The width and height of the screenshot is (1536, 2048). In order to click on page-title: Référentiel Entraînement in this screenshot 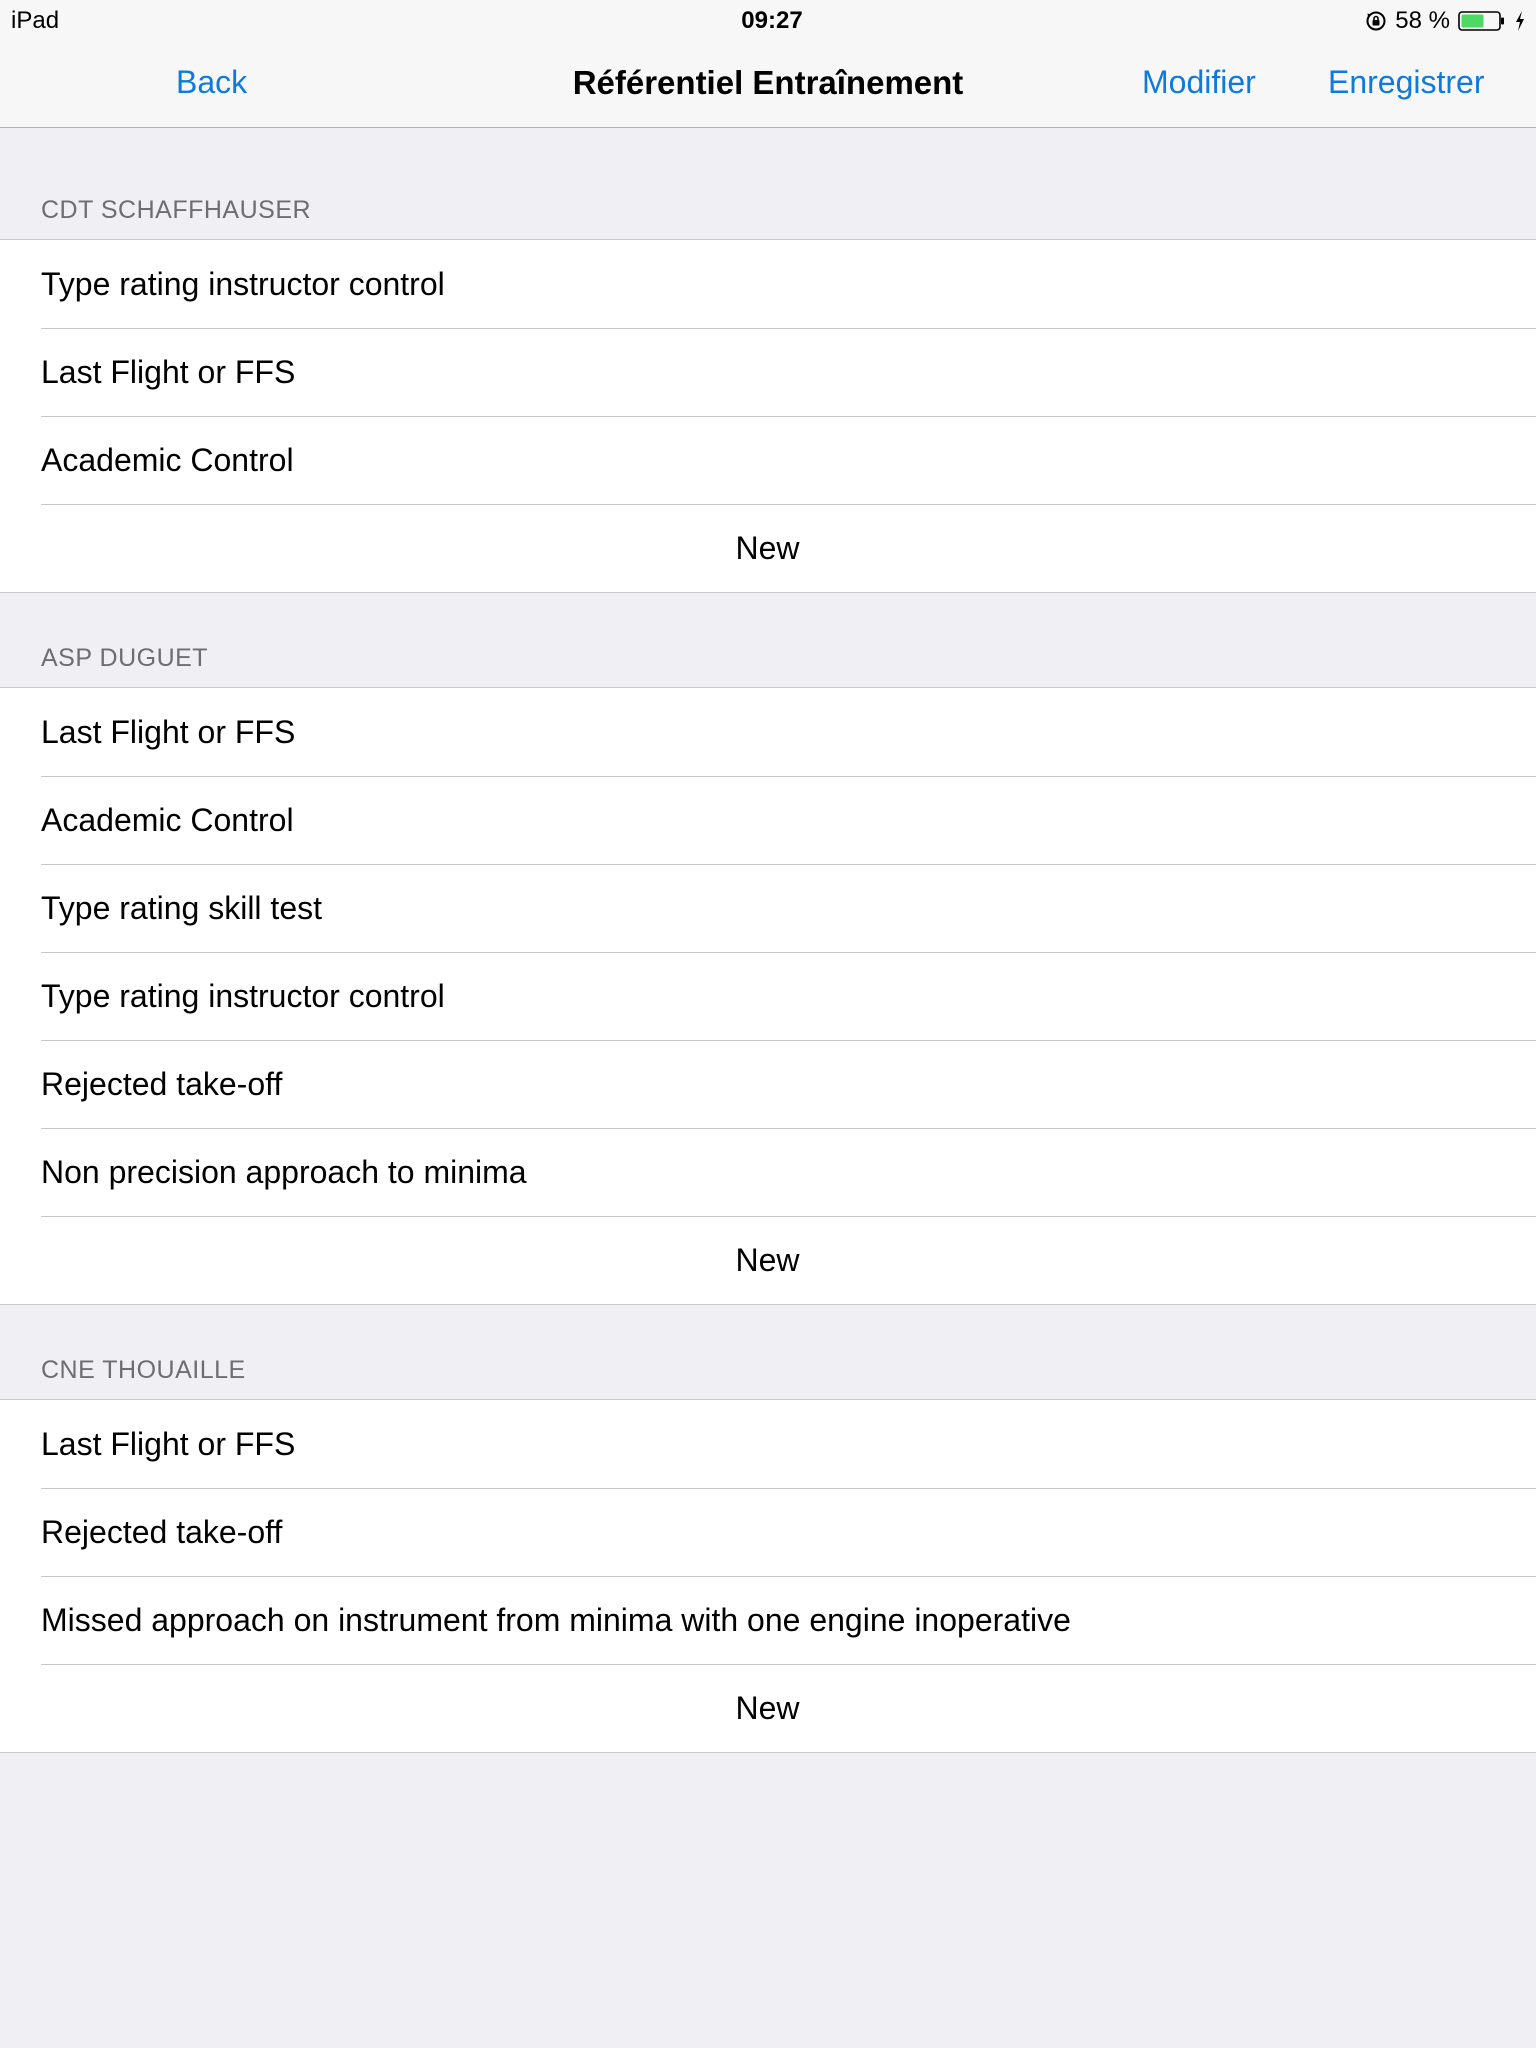, I will do `click(768, 82)`.